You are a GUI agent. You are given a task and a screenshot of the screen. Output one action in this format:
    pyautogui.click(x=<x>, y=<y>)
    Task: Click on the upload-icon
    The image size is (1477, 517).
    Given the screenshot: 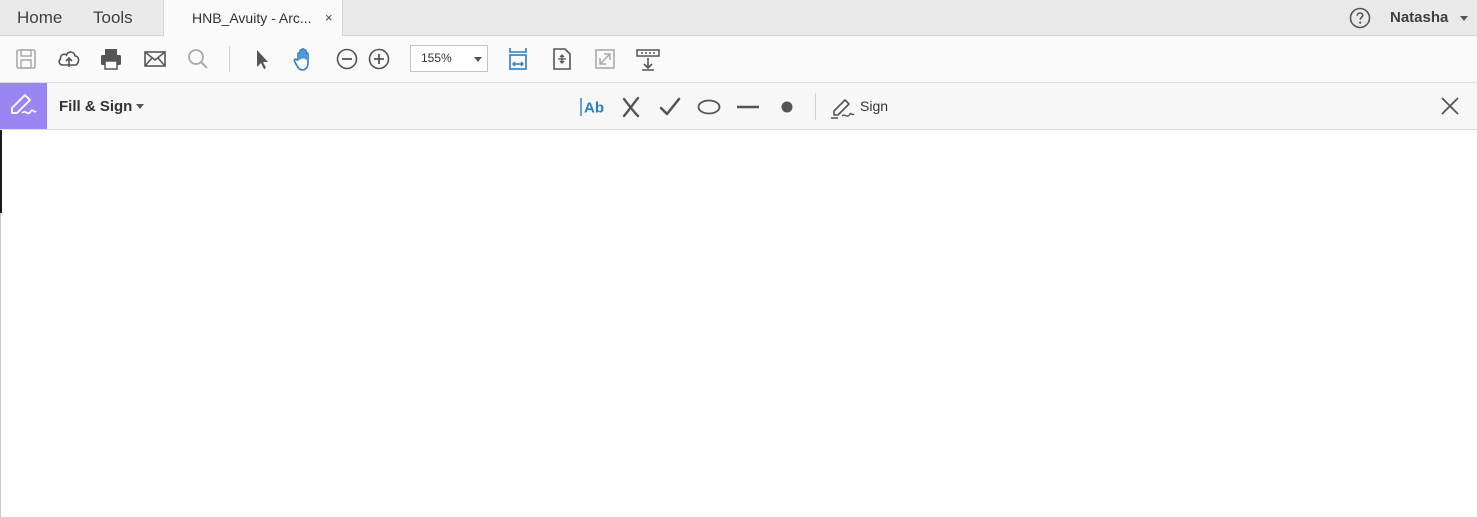 What is the action you would take?
    pyautogui.click(x=69, y=59)
    